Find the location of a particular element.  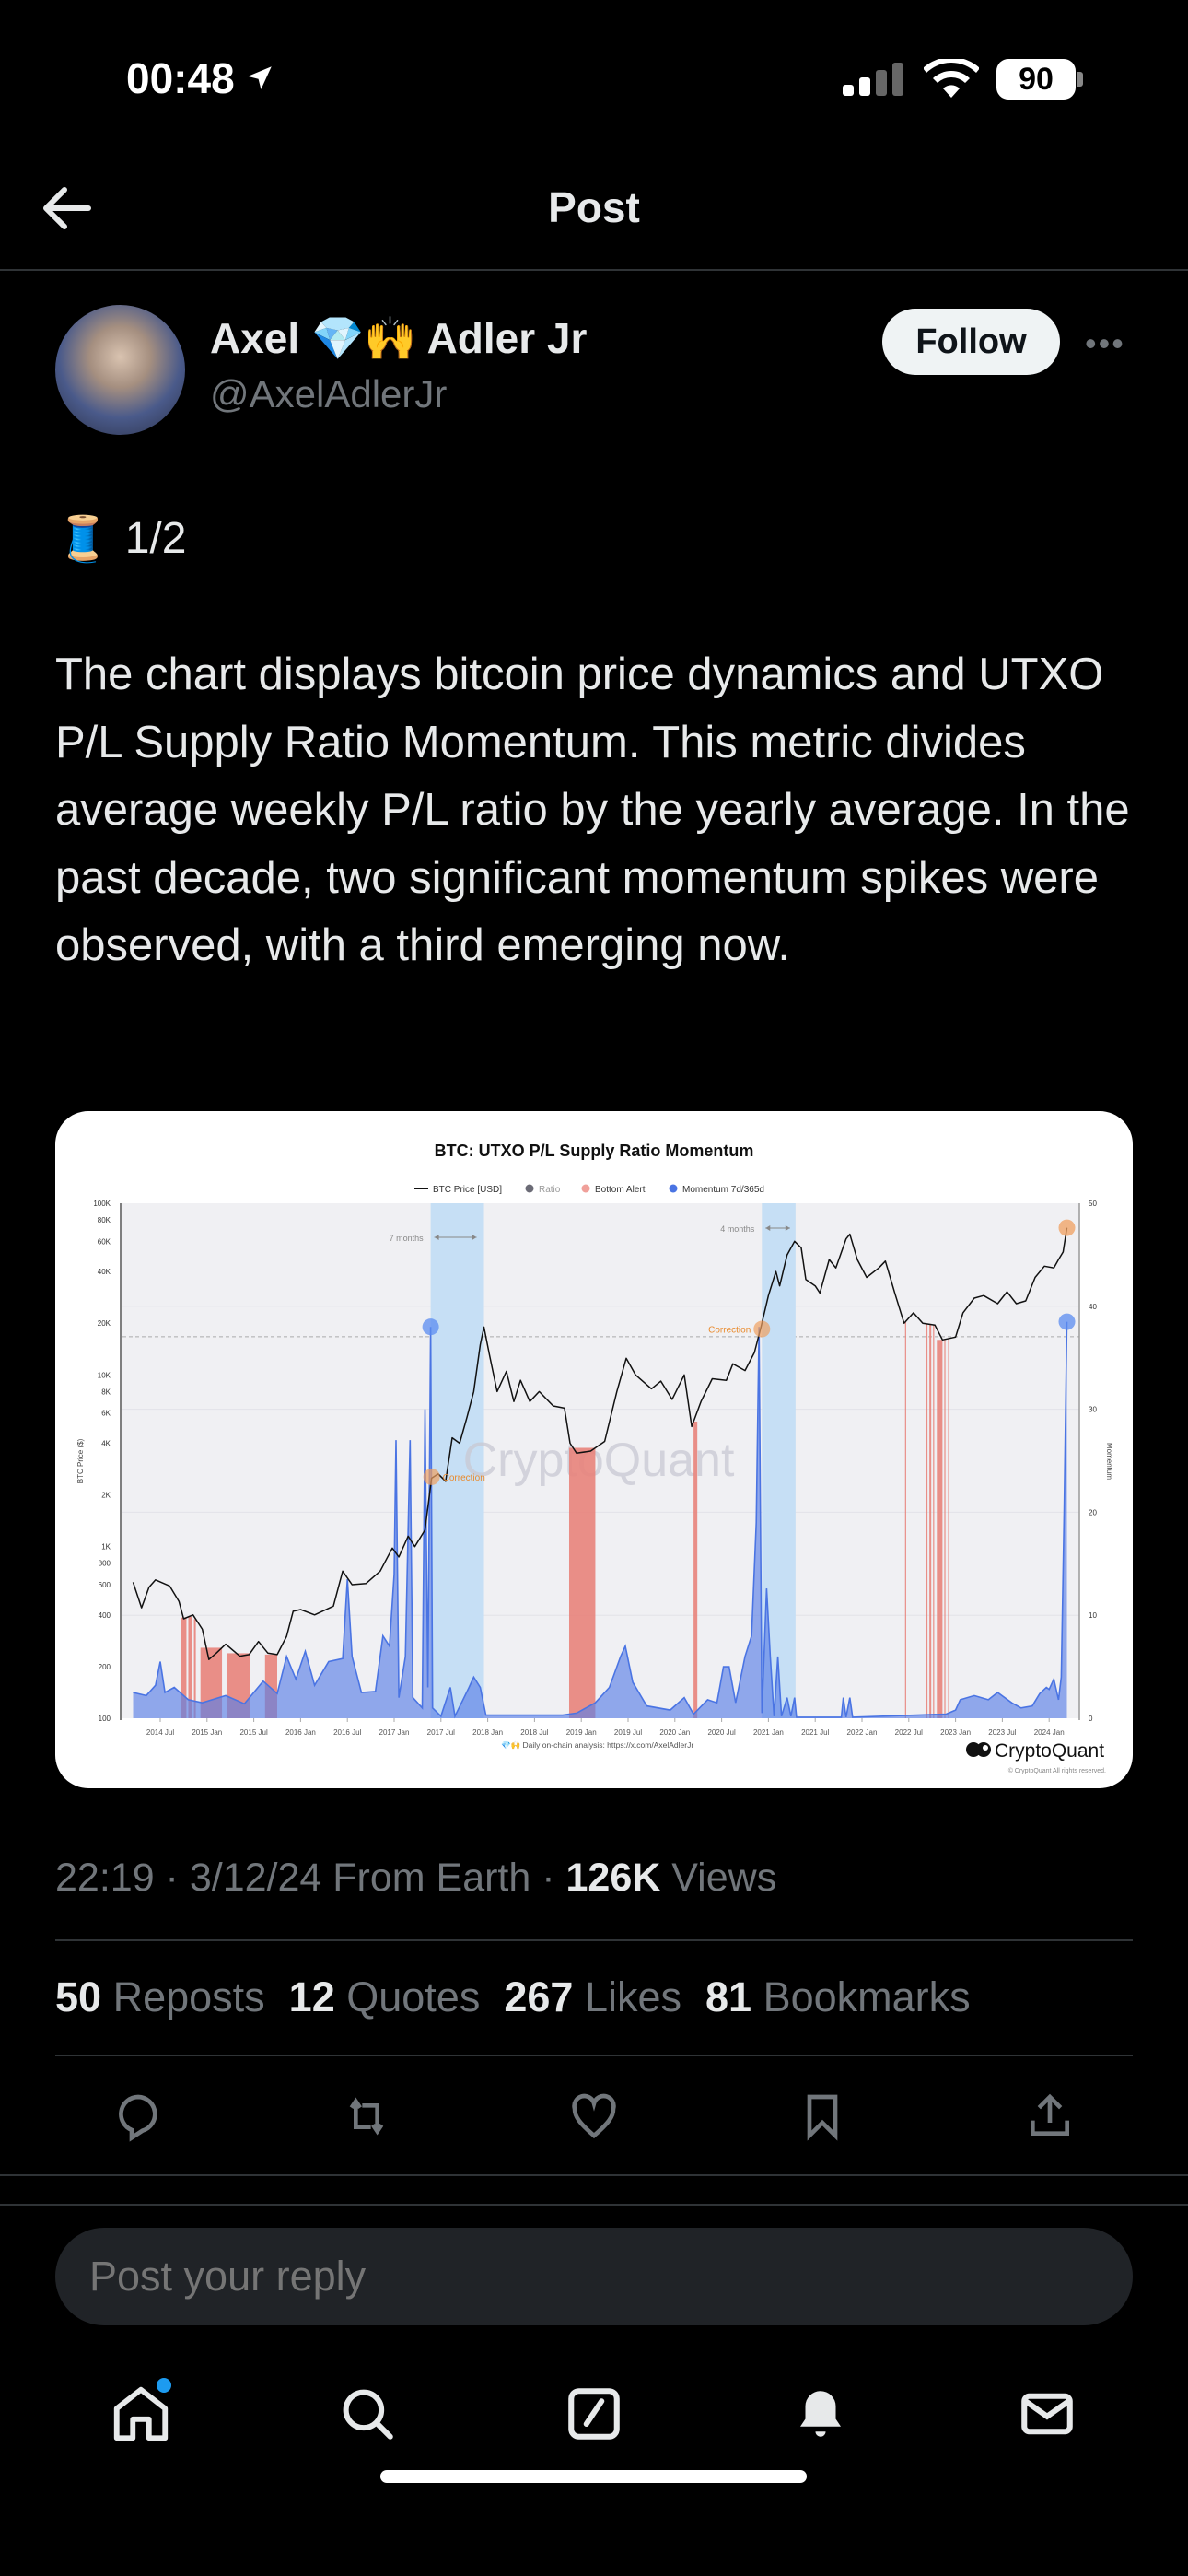

thread-index: 1/2 is located at coordinates (155, 539).